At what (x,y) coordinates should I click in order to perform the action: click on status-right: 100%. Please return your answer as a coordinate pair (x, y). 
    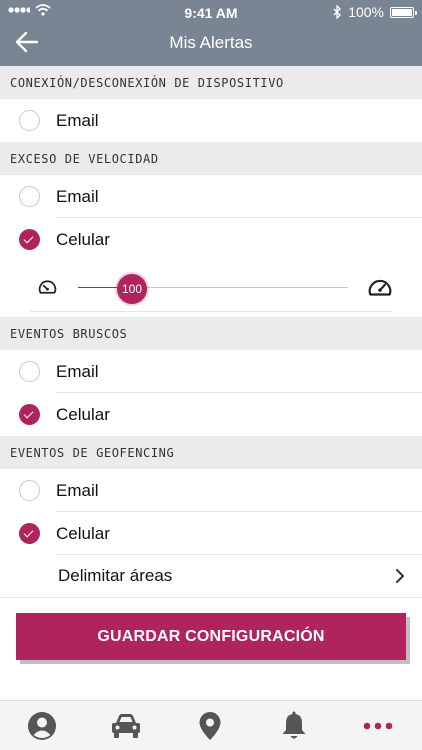
    Looking at the image, I should click on (375, 12).